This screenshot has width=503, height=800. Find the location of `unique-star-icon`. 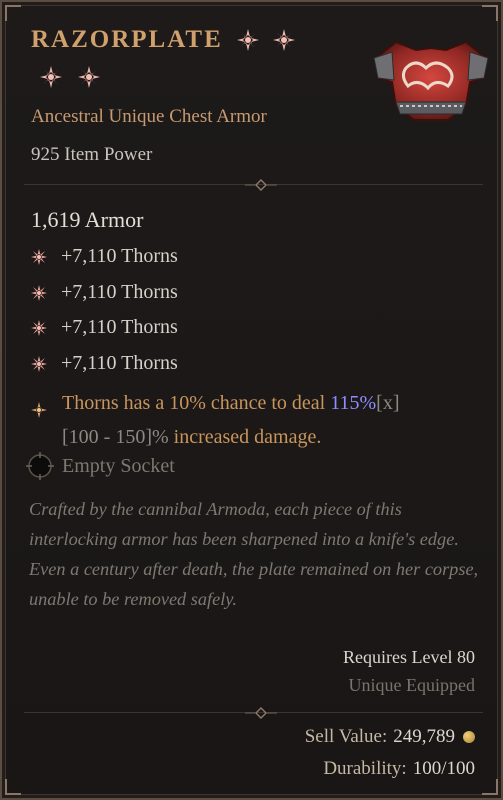

unique-star-icon is located at coordinates (39, 406).